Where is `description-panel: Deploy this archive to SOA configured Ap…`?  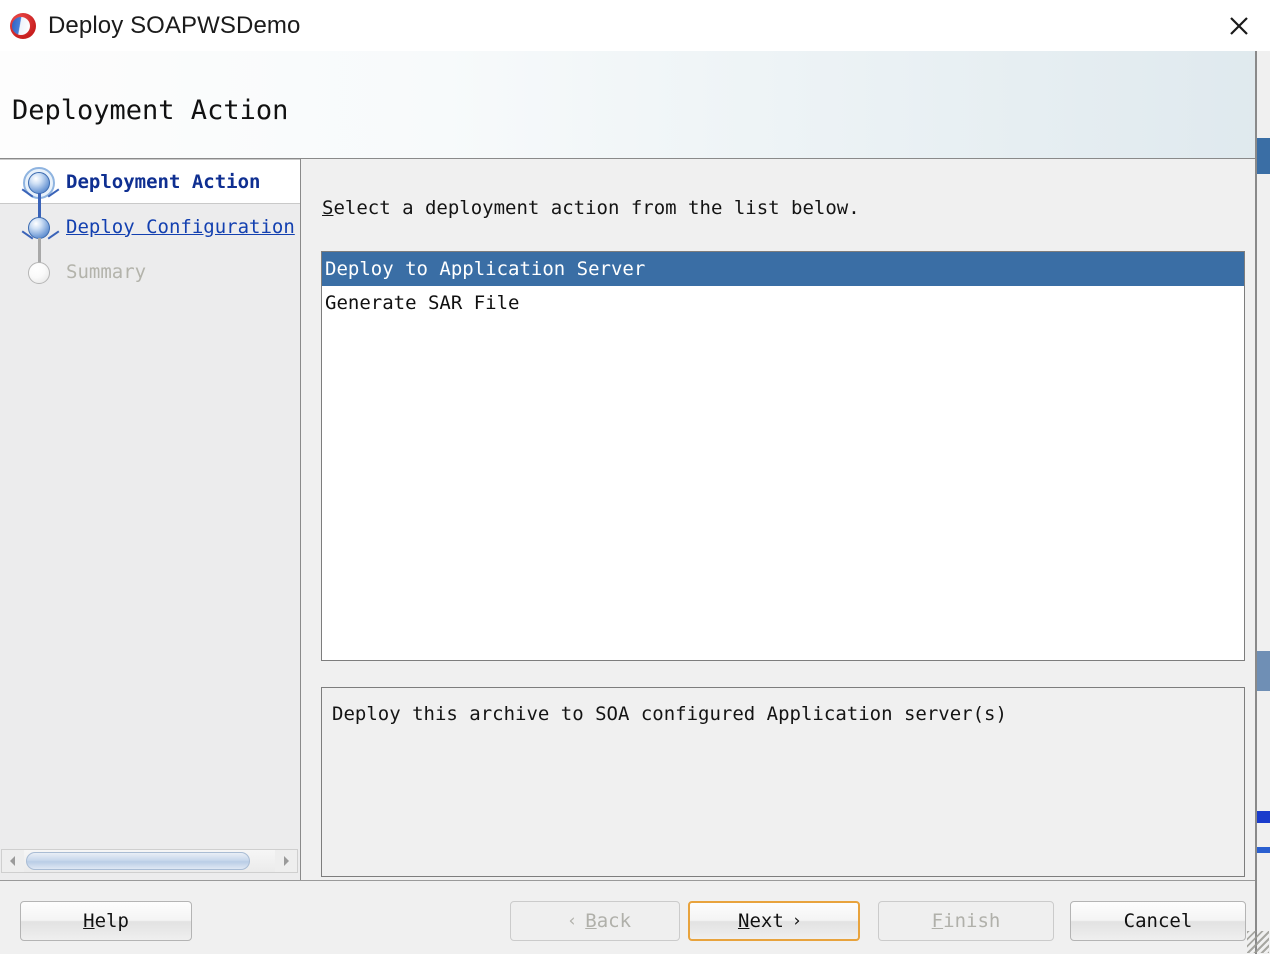
description-panel: Deploy this archive to SOA configured Ap… is located at coordinates (783, 782).